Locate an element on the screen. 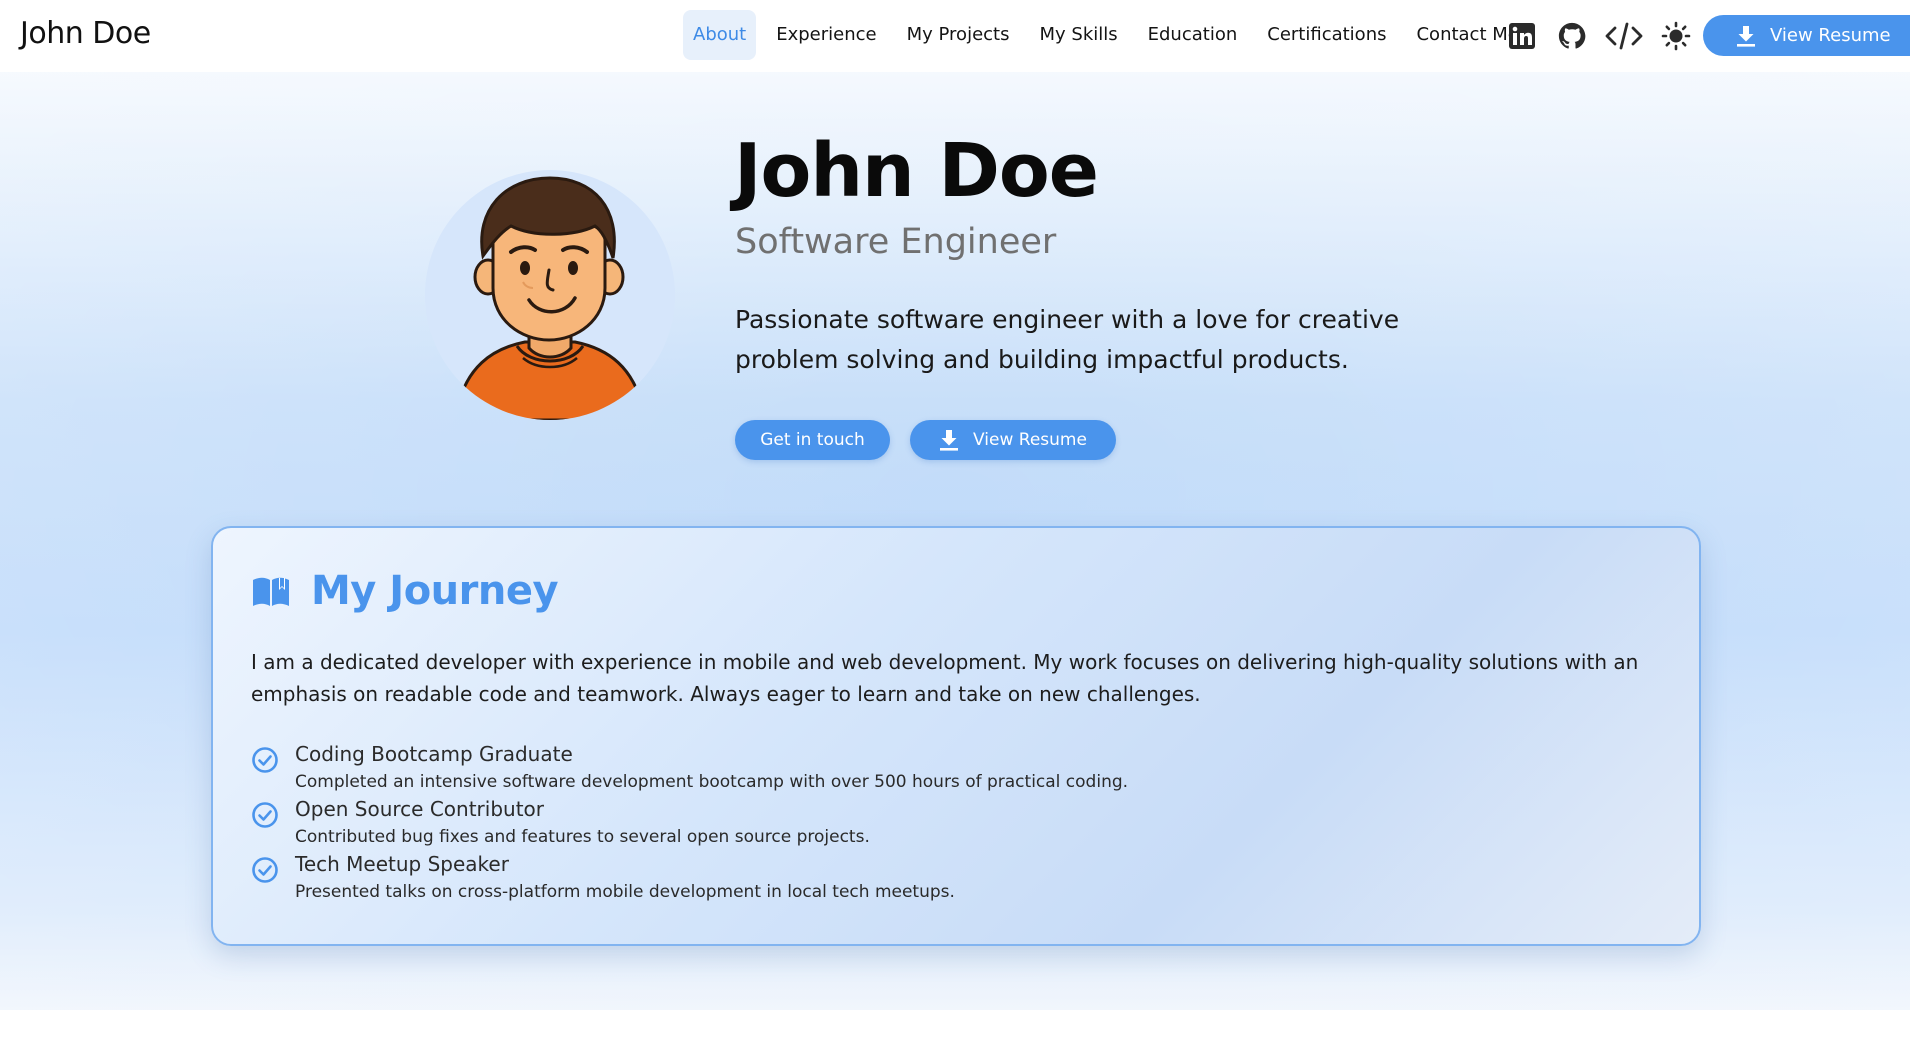 This screenshot has height=1042, width=1910. nav-item-about: About is located at coordinates (720, 35).